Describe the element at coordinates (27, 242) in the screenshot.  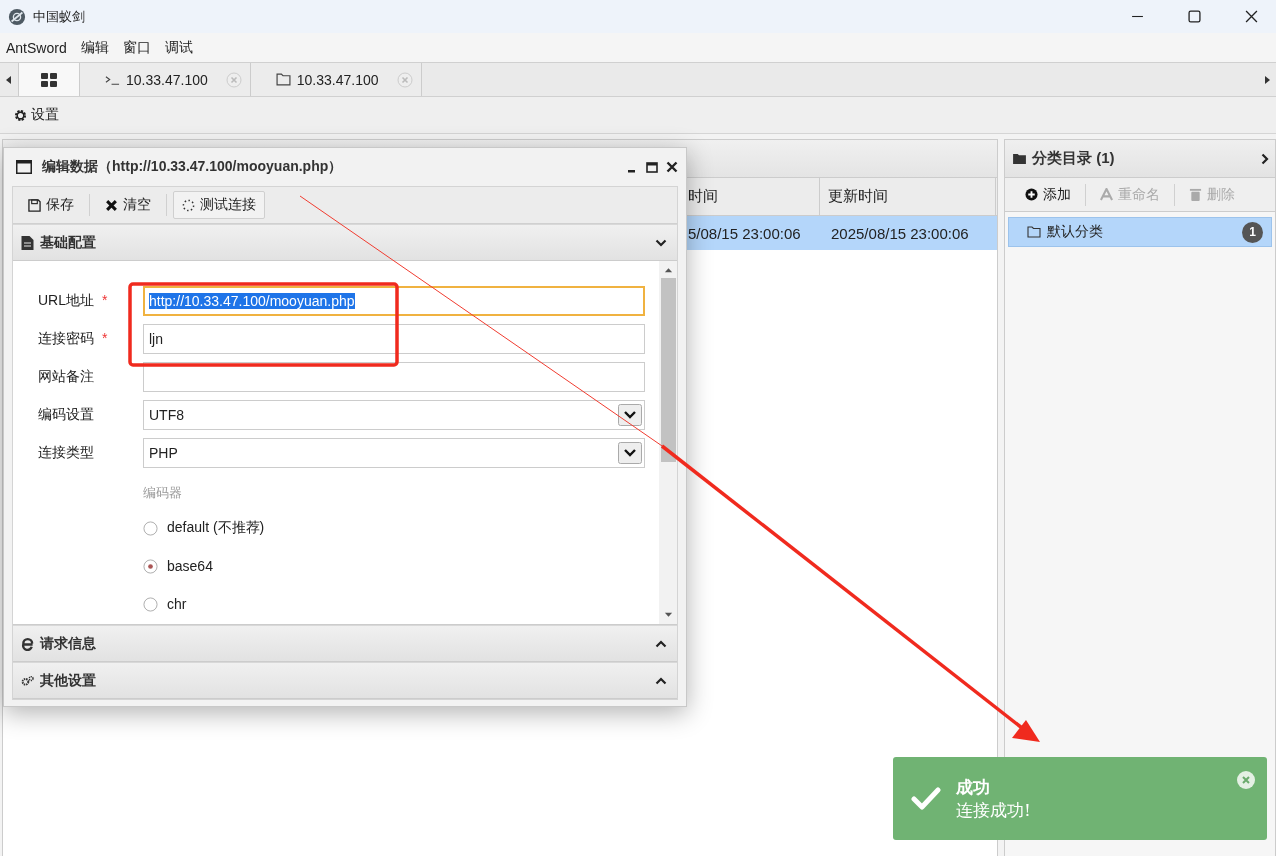
I see `document-icon` at that location.